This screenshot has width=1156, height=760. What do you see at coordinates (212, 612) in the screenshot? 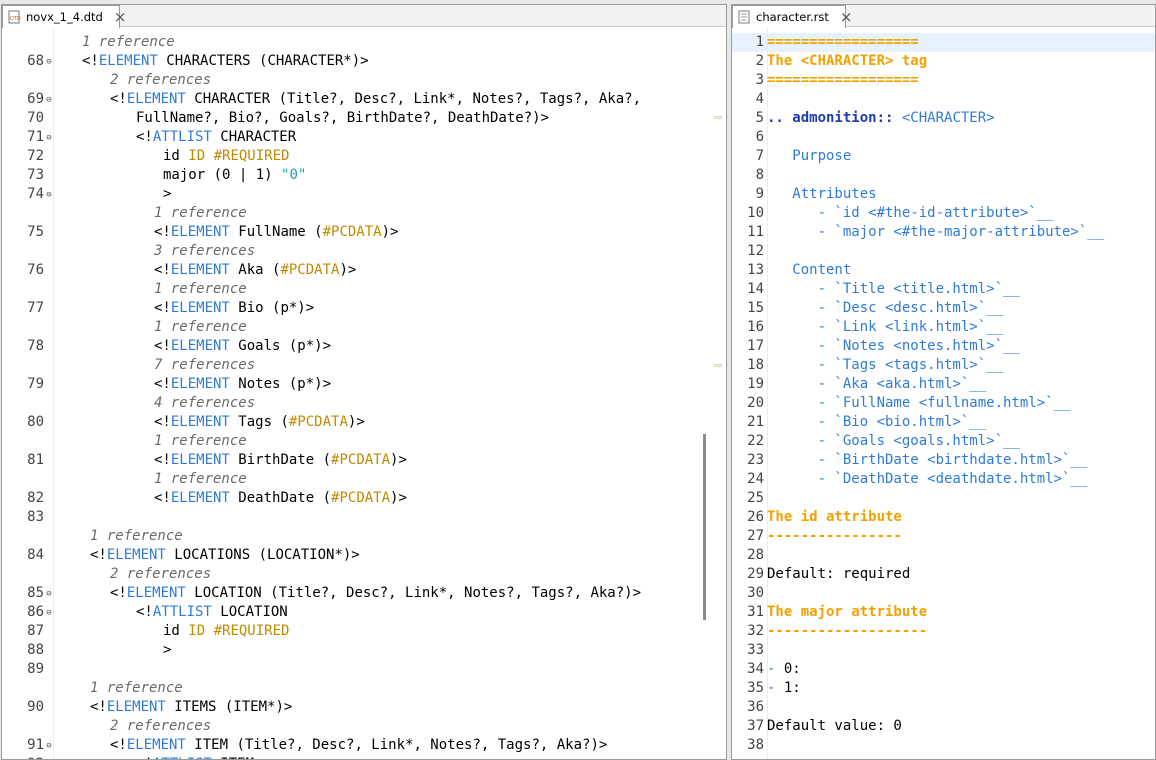
I see `code-line: <!ATTLIST LOCATION` at bounding box center [212, 612].